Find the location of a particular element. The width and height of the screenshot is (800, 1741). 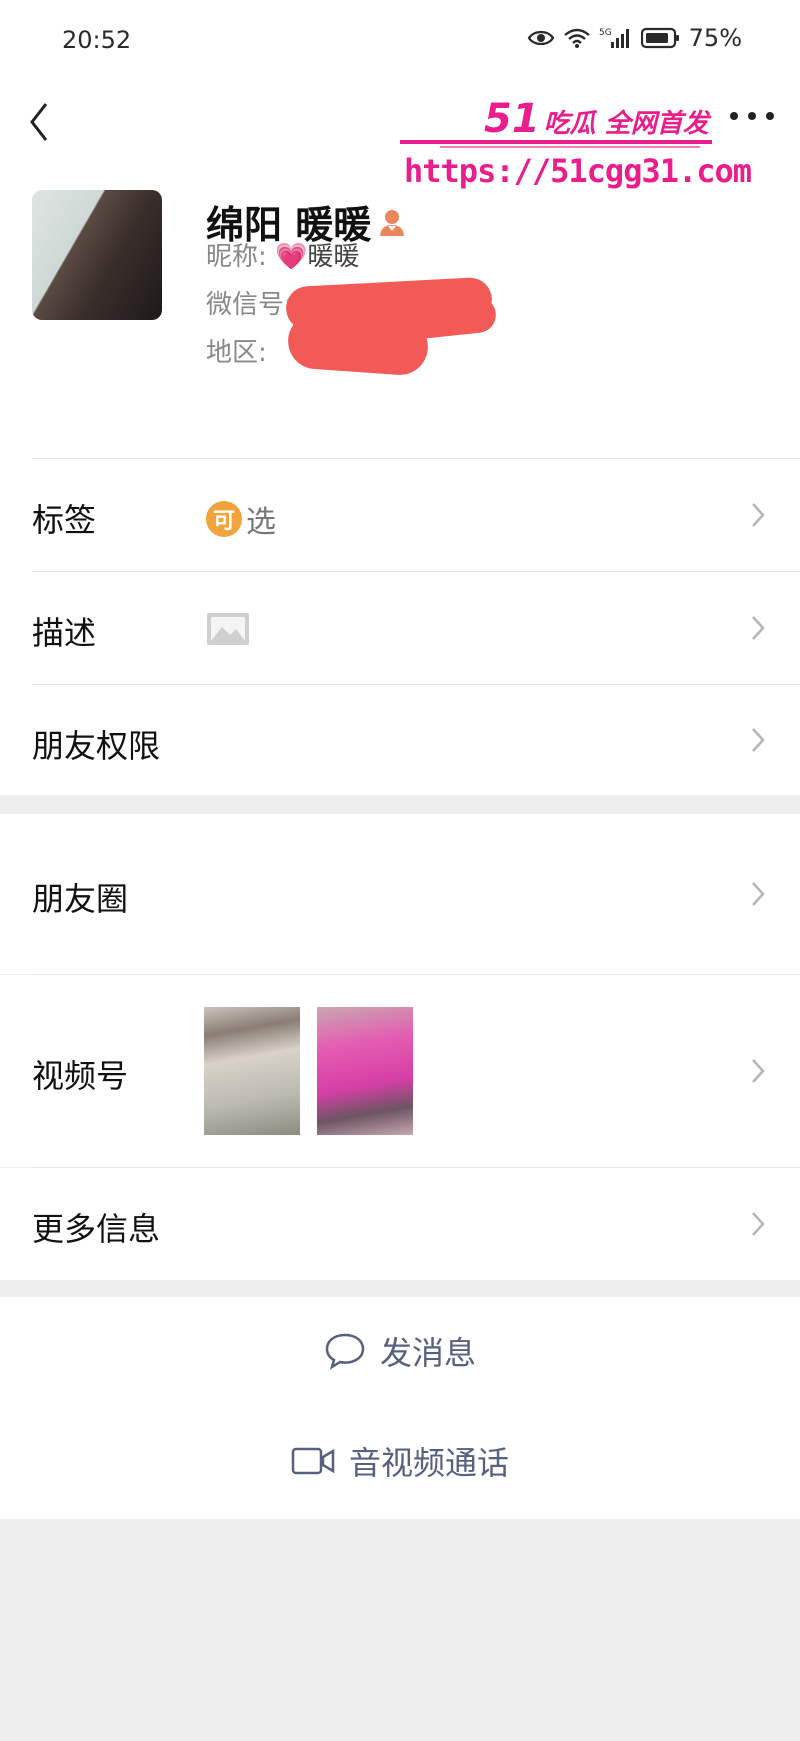

tags-optional: 可 选 is located at coordinates (241, 519).